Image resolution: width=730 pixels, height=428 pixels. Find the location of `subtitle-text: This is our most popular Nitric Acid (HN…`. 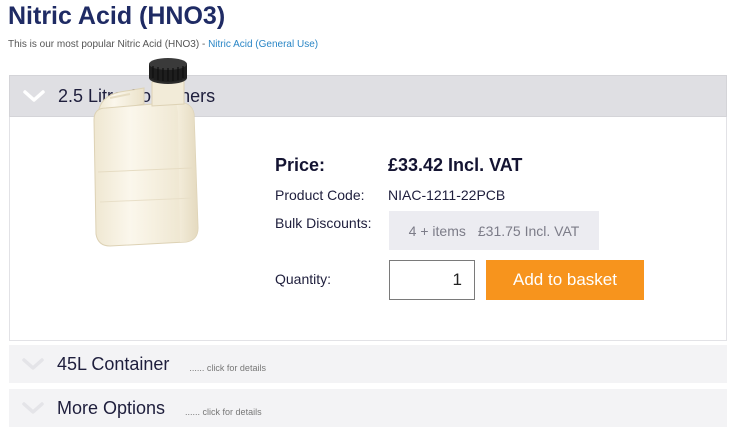

subtitle-text: This is our most popular Nitric Acid (HN… is located at coordinates (108, 44).